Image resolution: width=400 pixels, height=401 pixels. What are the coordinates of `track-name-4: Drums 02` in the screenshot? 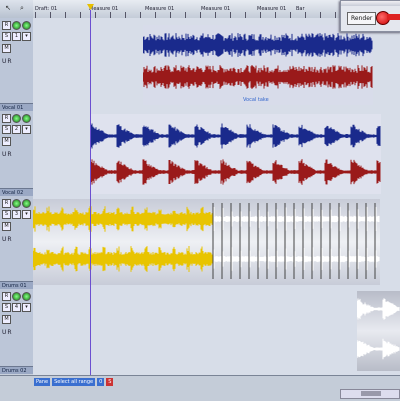 It's located at (16, 370).